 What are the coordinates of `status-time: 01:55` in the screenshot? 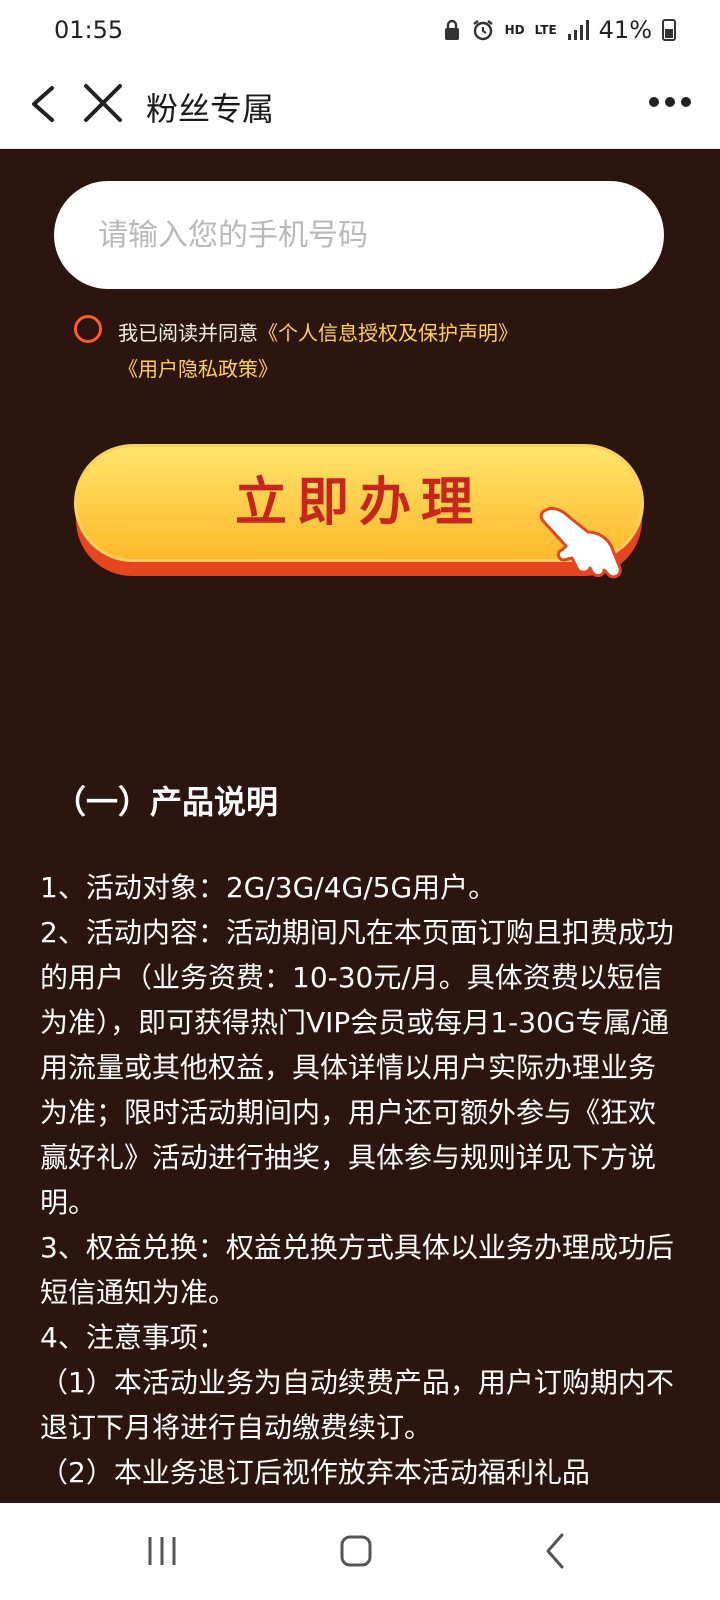 It's located at (89, 30).